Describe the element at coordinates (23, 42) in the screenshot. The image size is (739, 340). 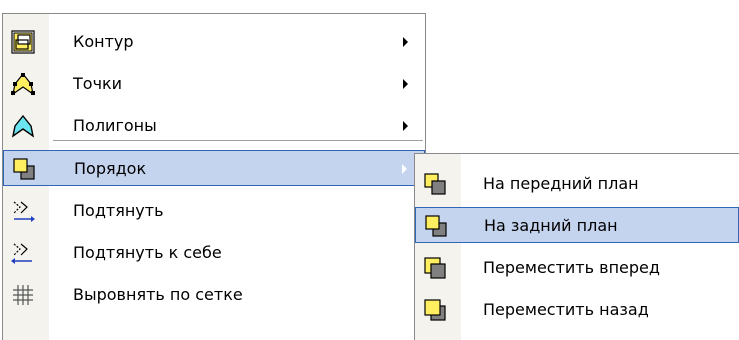
I see `contour-icon` at that location.